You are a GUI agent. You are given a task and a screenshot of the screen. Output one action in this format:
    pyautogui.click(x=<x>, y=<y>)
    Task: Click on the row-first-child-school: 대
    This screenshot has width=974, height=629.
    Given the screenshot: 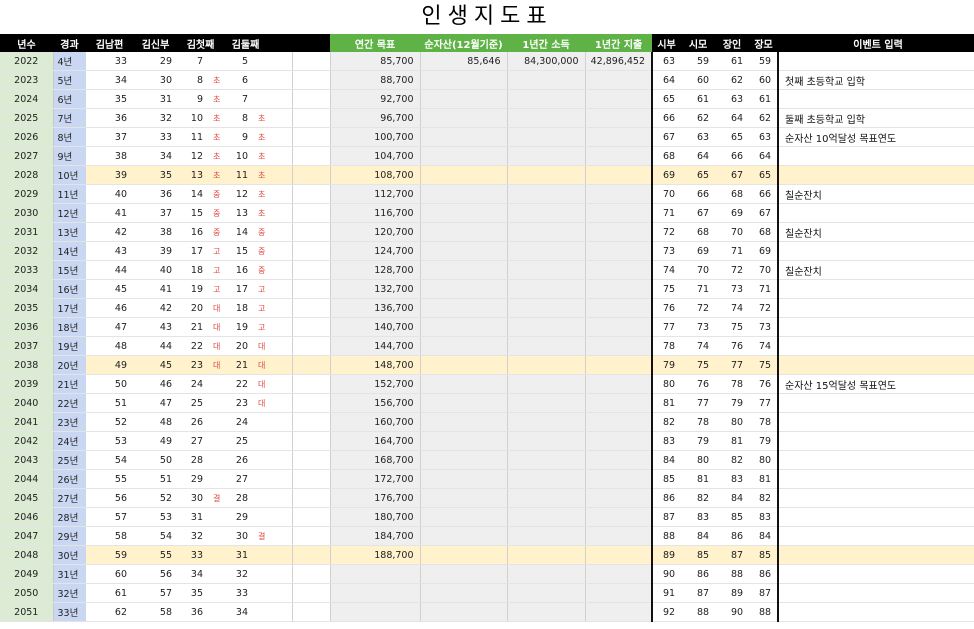 What is the action you would take?
    pyautogui.click(x=216, y=327)
    